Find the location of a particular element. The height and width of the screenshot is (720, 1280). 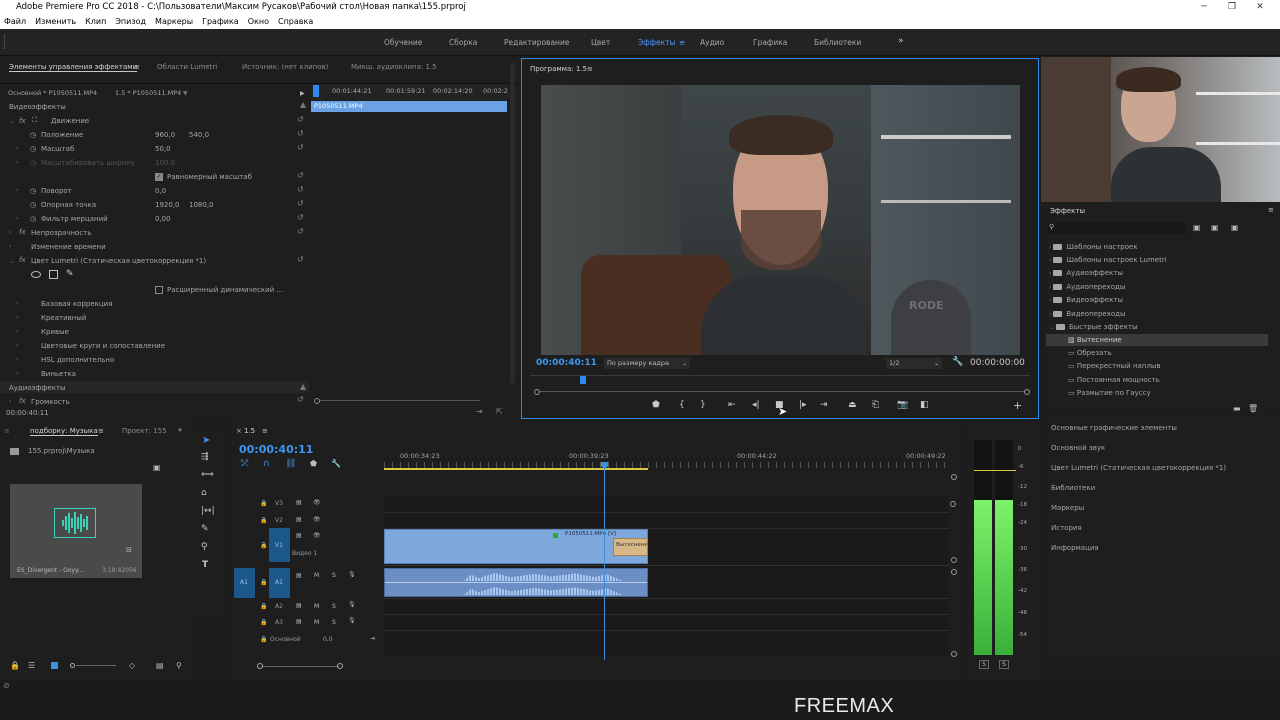

pen-tool-icon: ✎ is located at coordinates (205, 529).